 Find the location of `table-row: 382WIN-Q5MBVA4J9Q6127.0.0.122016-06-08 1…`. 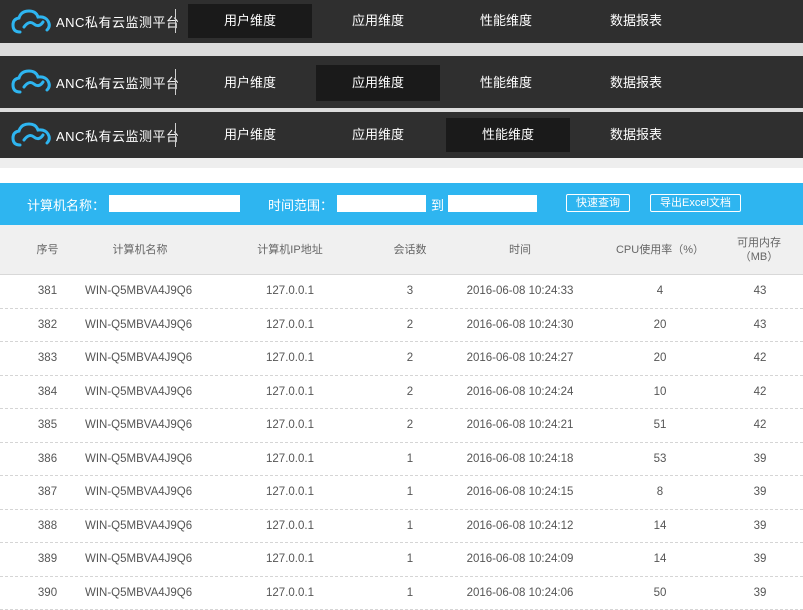

table-row: 382WIN-Q5MBVA4J9Q6127.0.0.122016-06-08 1… is located at coordinates (401, 326).